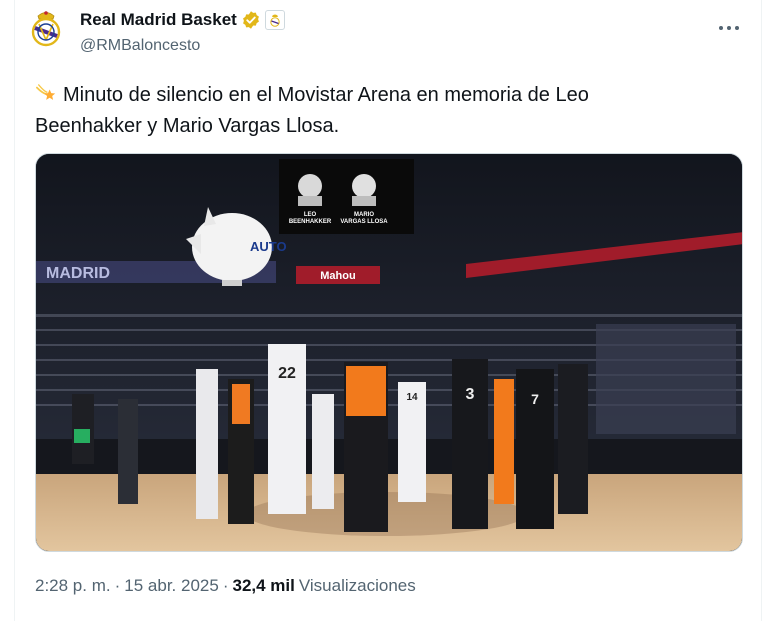 The height and width of the screenshot is (621, 771). Describe the element at coordinates (535, 399) in the screenshot. I see `jersey-number-7: 7` at that location.